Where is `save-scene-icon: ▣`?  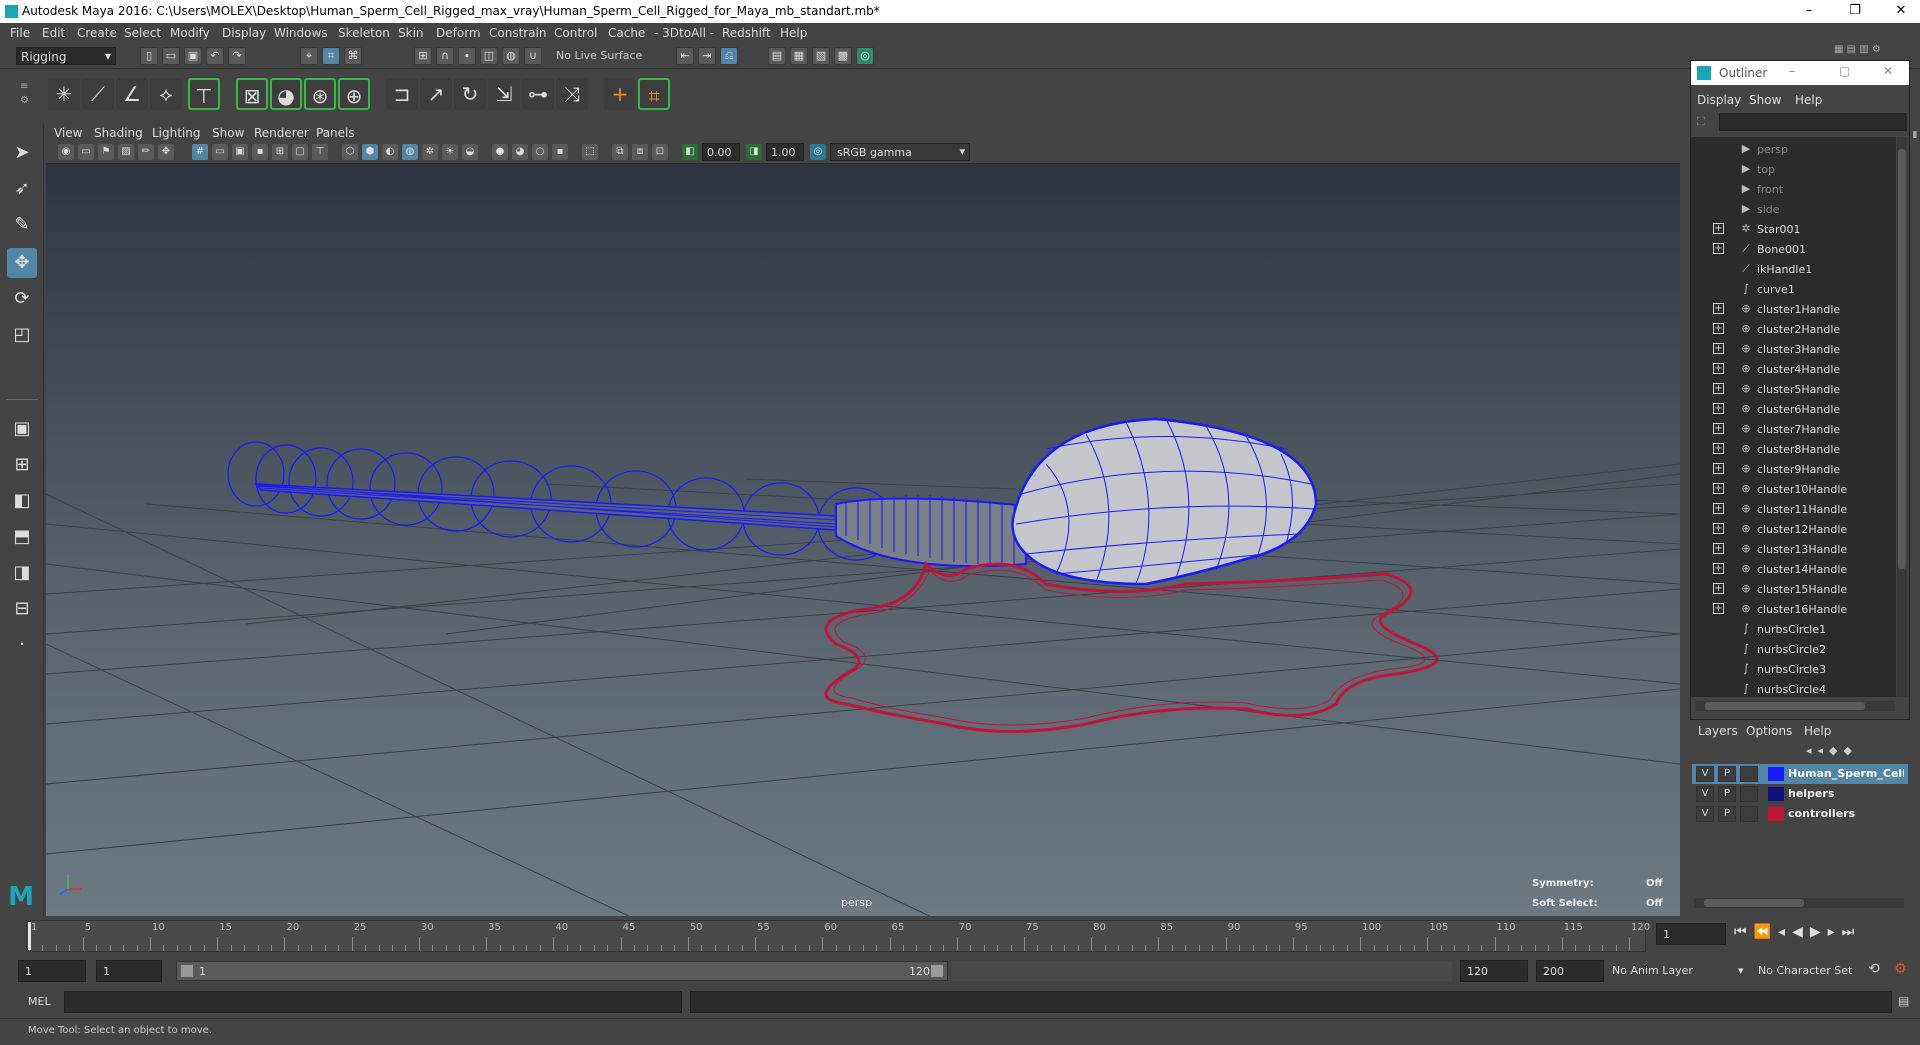 save-scene-icon: ▣ is located at coordinates (193, 56).